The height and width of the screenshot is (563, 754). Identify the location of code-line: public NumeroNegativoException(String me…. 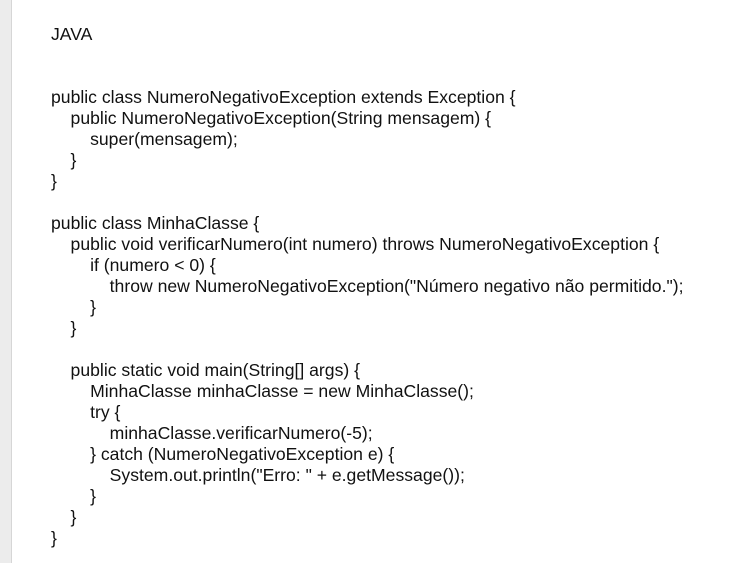
(271, 118).